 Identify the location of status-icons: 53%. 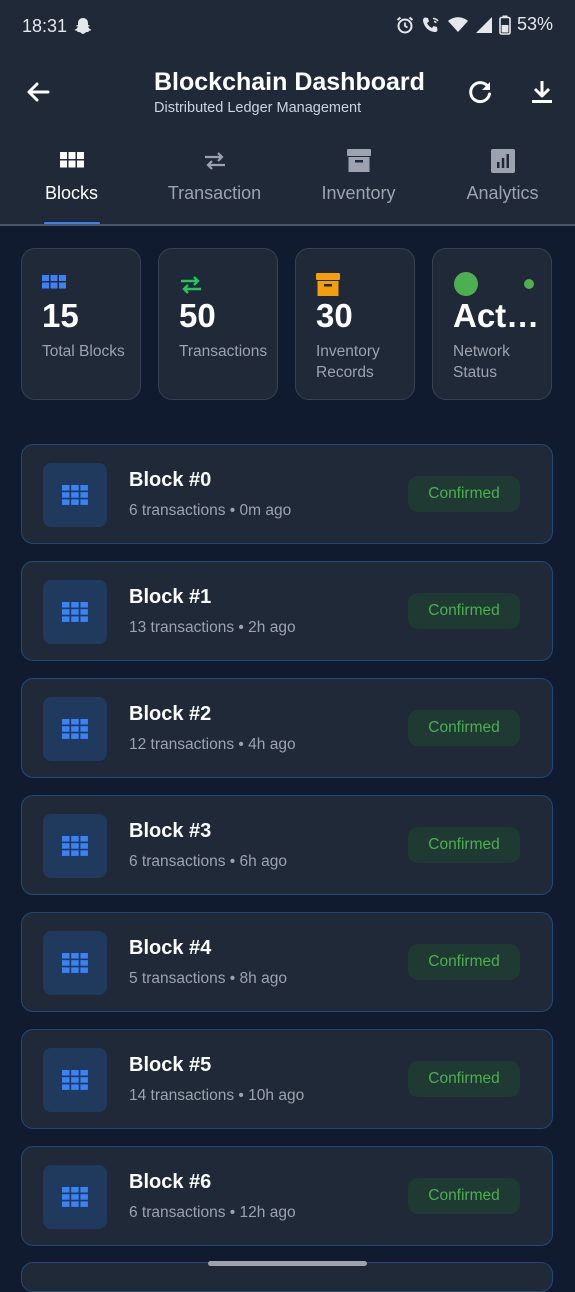
(474, 24).